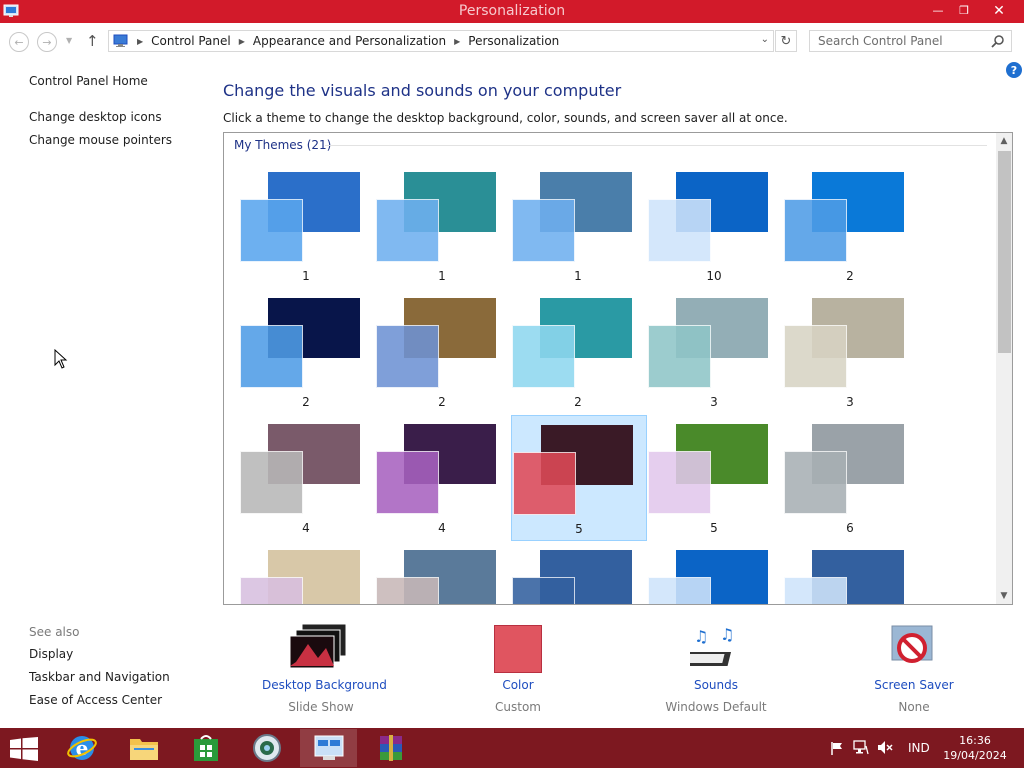 This screenshot has width=1024, height=768. Describe the element at coordinates (914, 668) in the screenshot. I see `screen-saver-option: Screen Saver None` at that location.